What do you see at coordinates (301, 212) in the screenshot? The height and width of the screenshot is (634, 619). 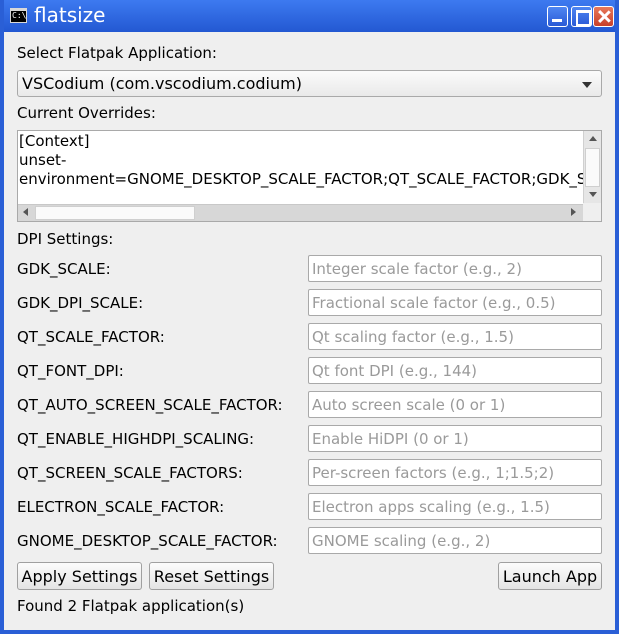 I see `horizontal-scrollbar` at bounding box center [301, 212].